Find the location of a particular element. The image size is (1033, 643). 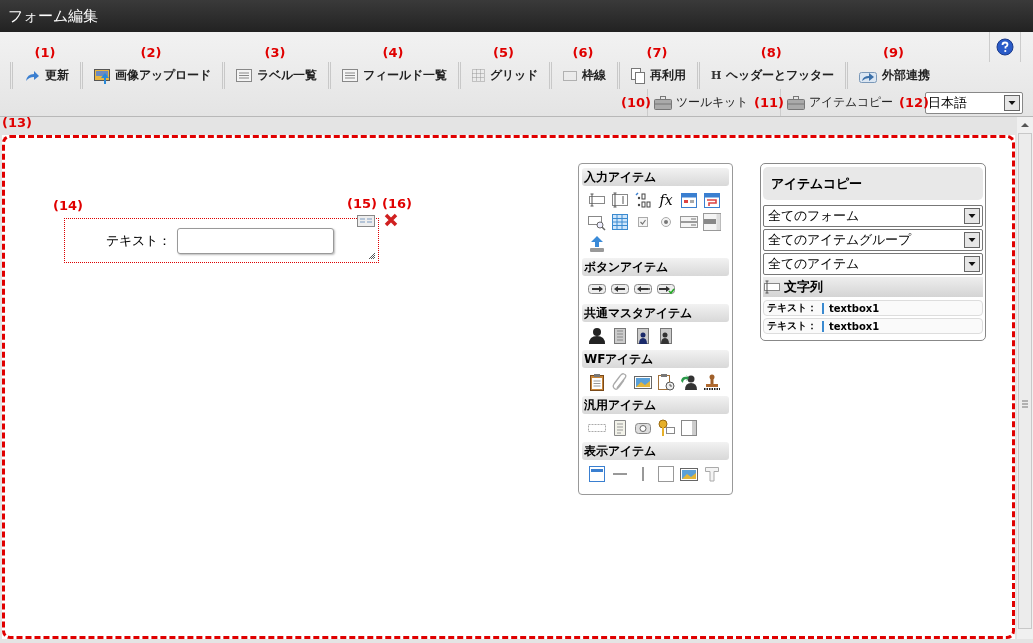

calendar-icon is located at coordinates (689, 200).